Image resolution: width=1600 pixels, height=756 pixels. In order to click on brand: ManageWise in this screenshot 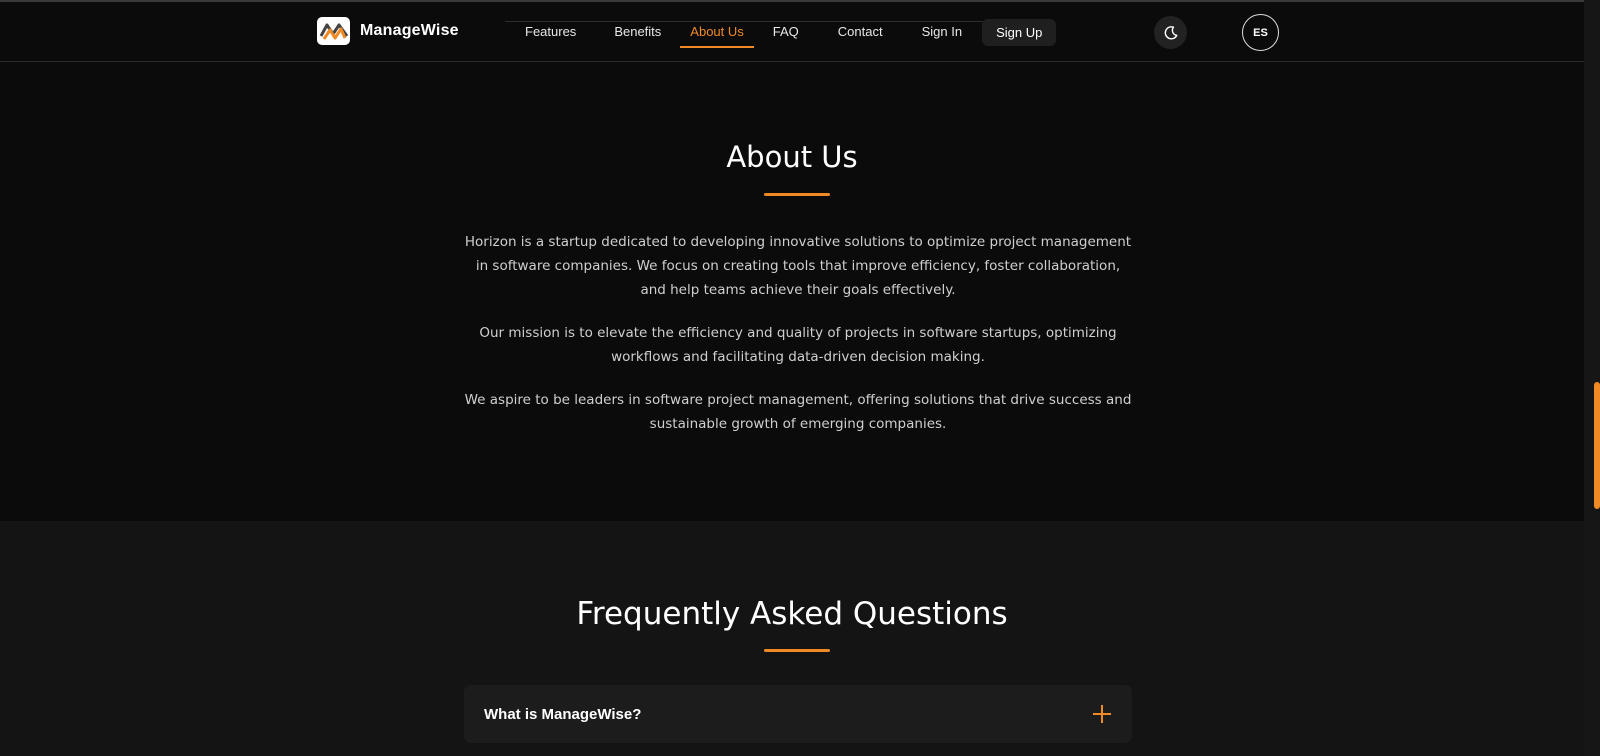, I will do `click(388, 31)`.